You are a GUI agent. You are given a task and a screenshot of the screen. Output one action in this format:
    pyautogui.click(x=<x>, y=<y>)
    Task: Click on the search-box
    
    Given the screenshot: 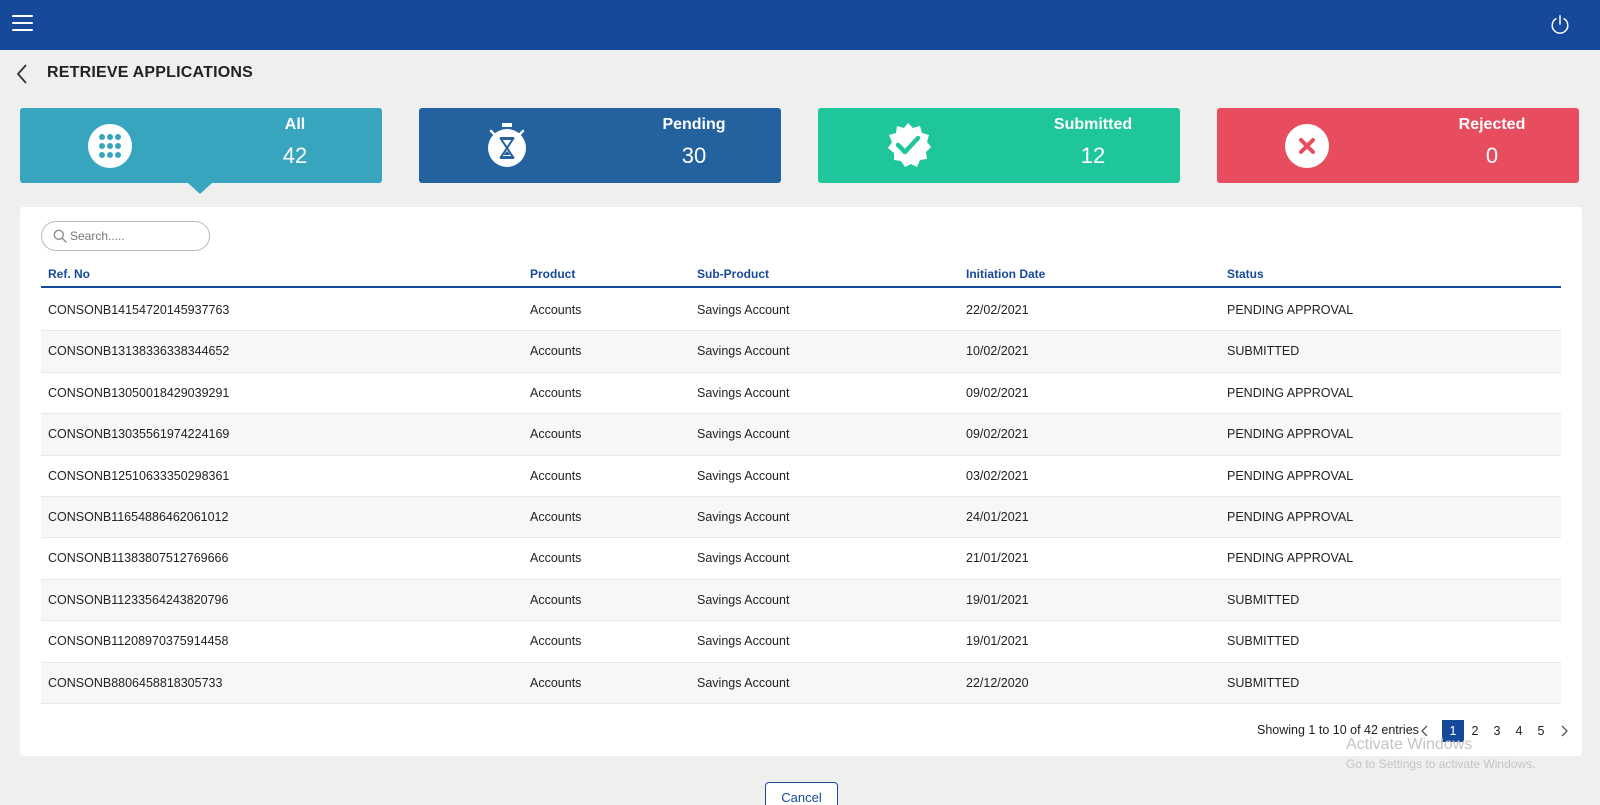 What is the action you would take?
    pyautogui.click(x=125, y=236)
    